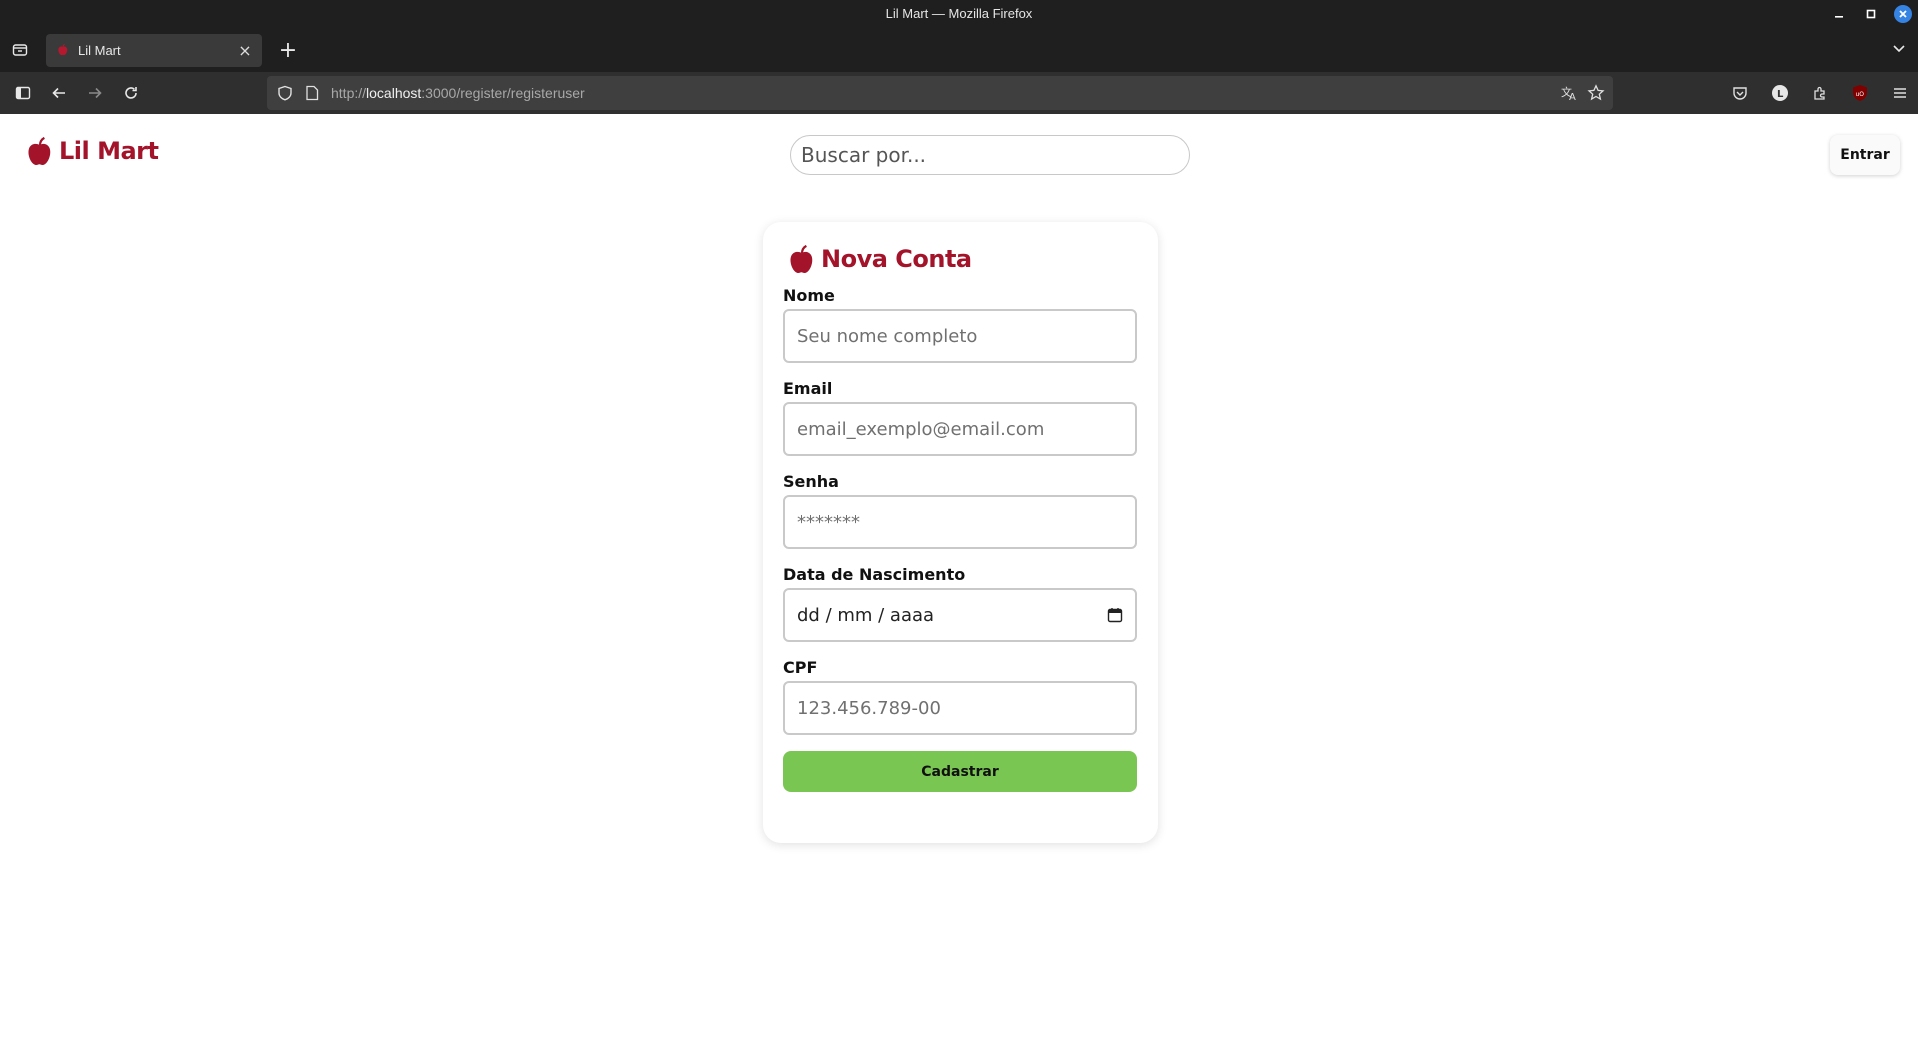 This screenshot has height=1050, width=1918. I want to click on reload-icon, so click(131, 93).